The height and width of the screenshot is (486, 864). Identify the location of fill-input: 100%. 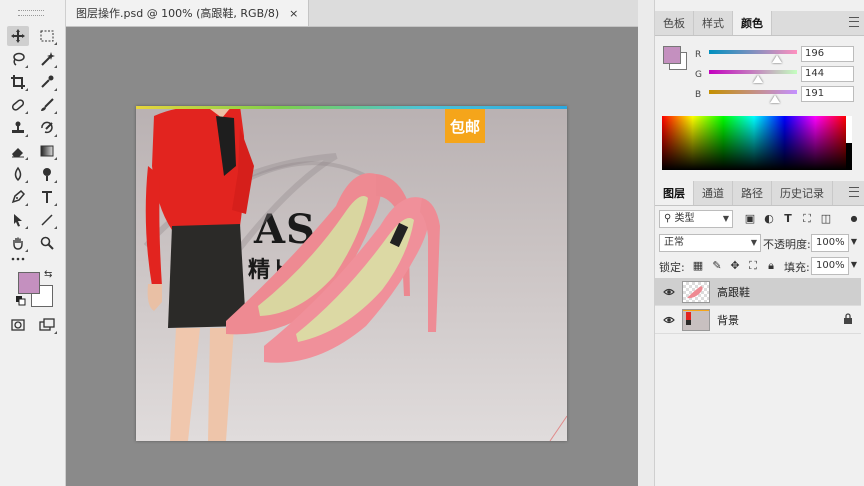
(830, 266).